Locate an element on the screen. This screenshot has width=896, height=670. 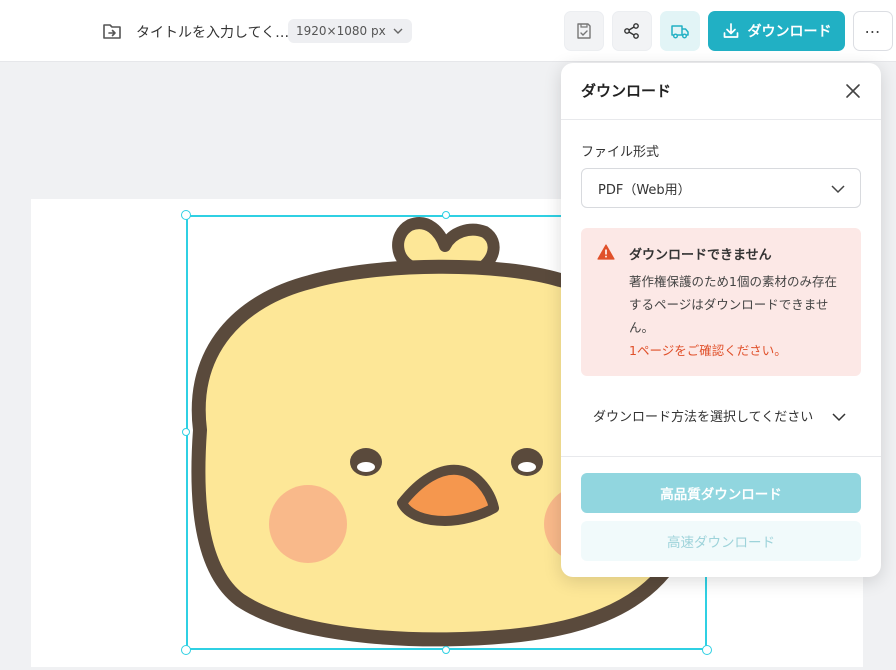
delivery-button is located at coordinates (680, 31).